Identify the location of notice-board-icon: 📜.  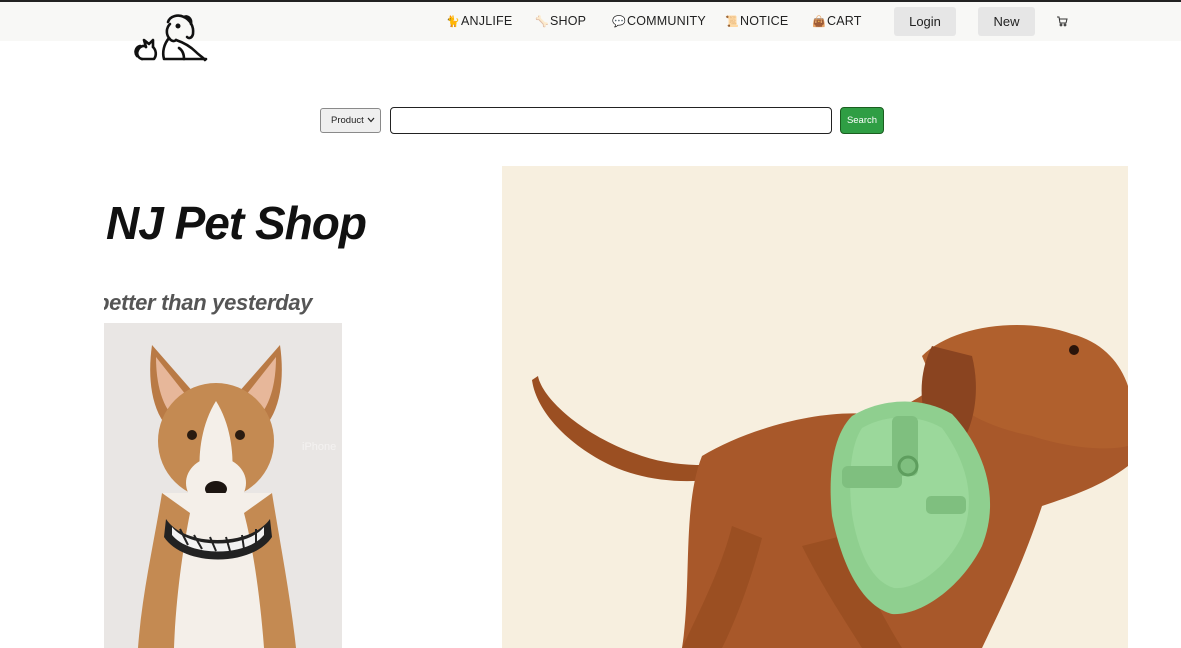
(732, 21).